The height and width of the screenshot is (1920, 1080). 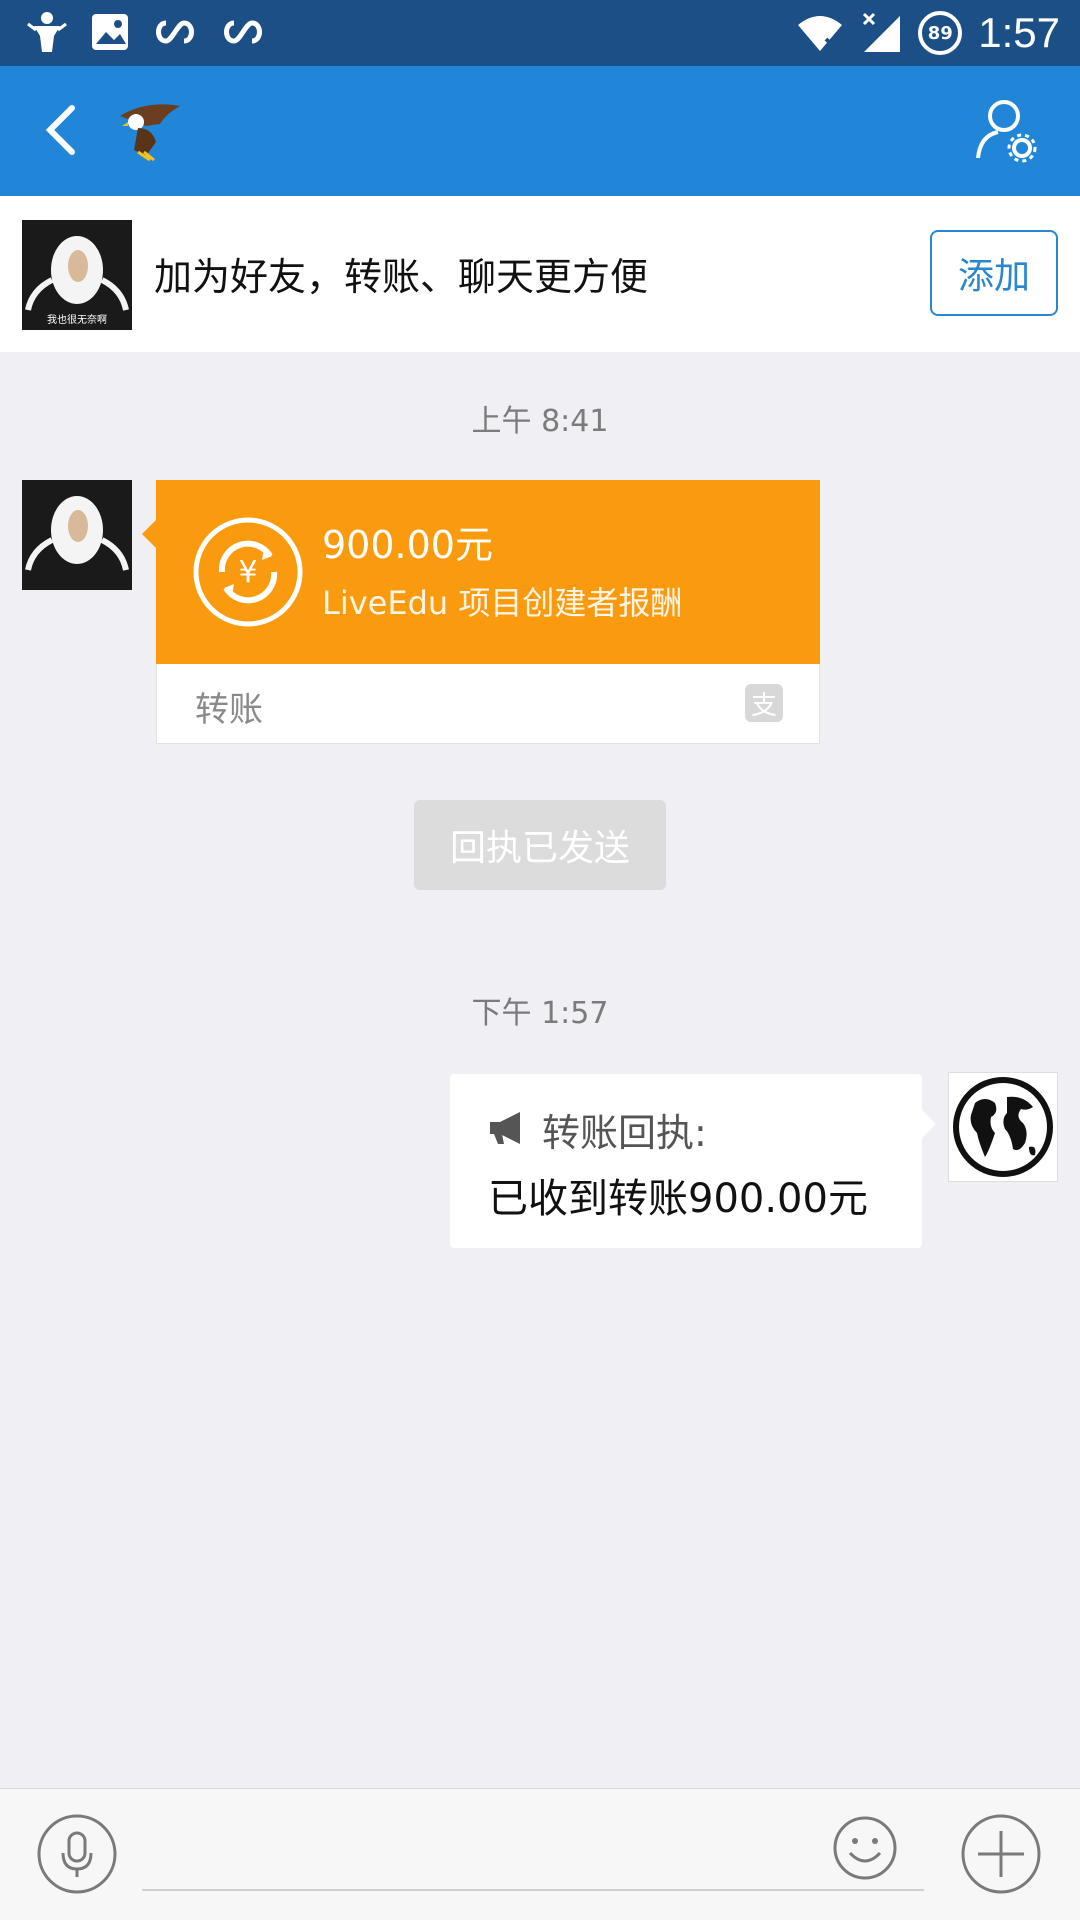 I want to click on receipt-body: 已收到转账900.00元, so click(x=678, y=1199).